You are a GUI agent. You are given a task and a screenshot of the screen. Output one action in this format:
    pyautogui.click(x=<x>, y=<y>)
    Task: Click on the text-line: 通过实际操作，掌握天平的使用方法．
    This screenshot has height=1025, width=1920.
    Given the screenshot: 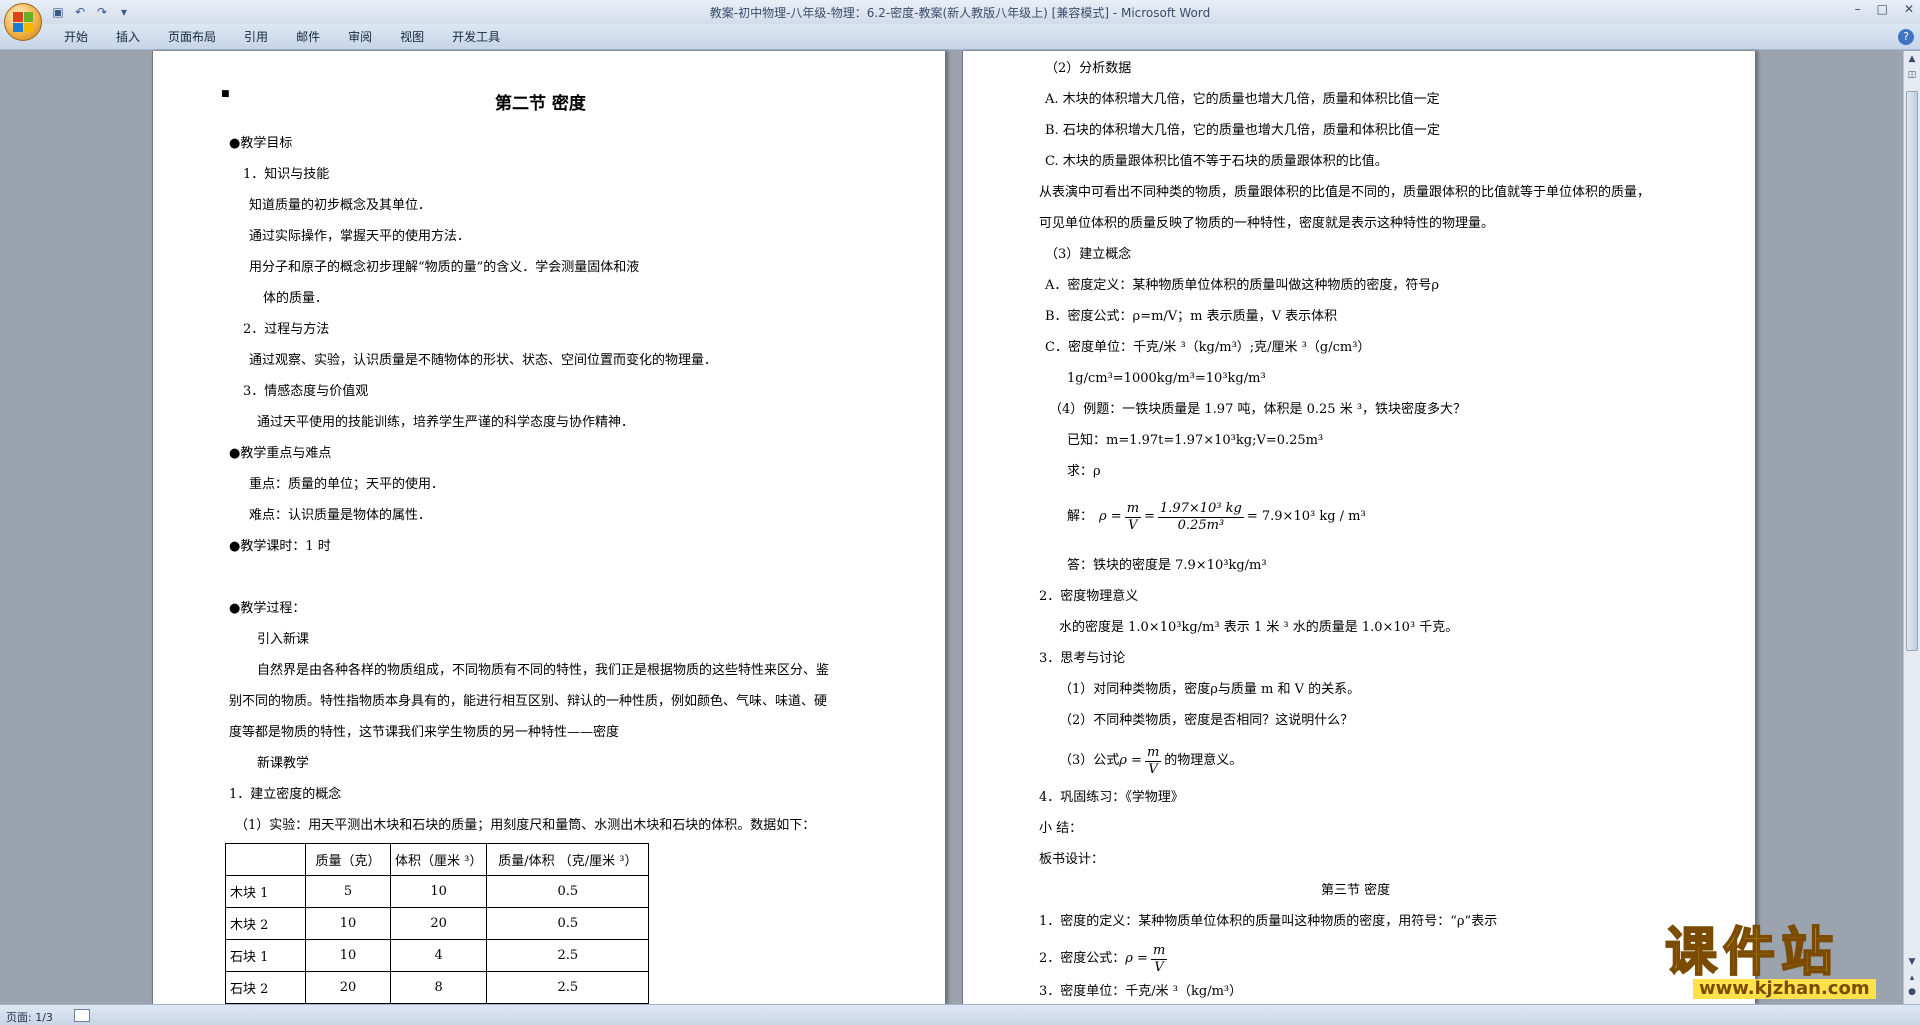 What is the action you would take?
    pyautogui.click(x=360, y=236)
    